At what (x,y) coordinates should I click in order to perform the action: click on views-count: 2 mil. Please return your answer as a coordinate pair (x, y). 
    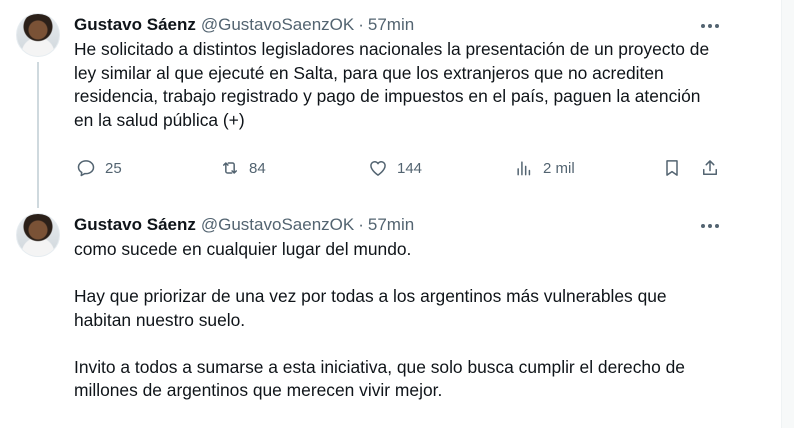
    Looking at the image, I should click on (559, 168).